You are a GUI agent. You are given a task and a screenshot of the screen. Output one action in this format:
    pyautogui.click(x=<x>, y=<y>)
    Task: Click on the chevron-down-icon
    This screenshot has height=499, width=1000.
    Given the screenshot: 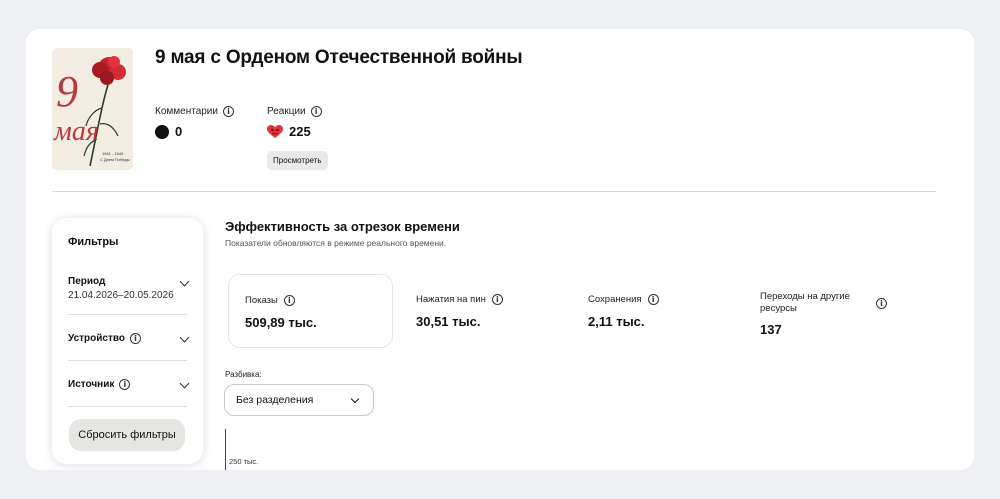 What is the action you would take?
    pyautogui.click(x=355, y=399)
    